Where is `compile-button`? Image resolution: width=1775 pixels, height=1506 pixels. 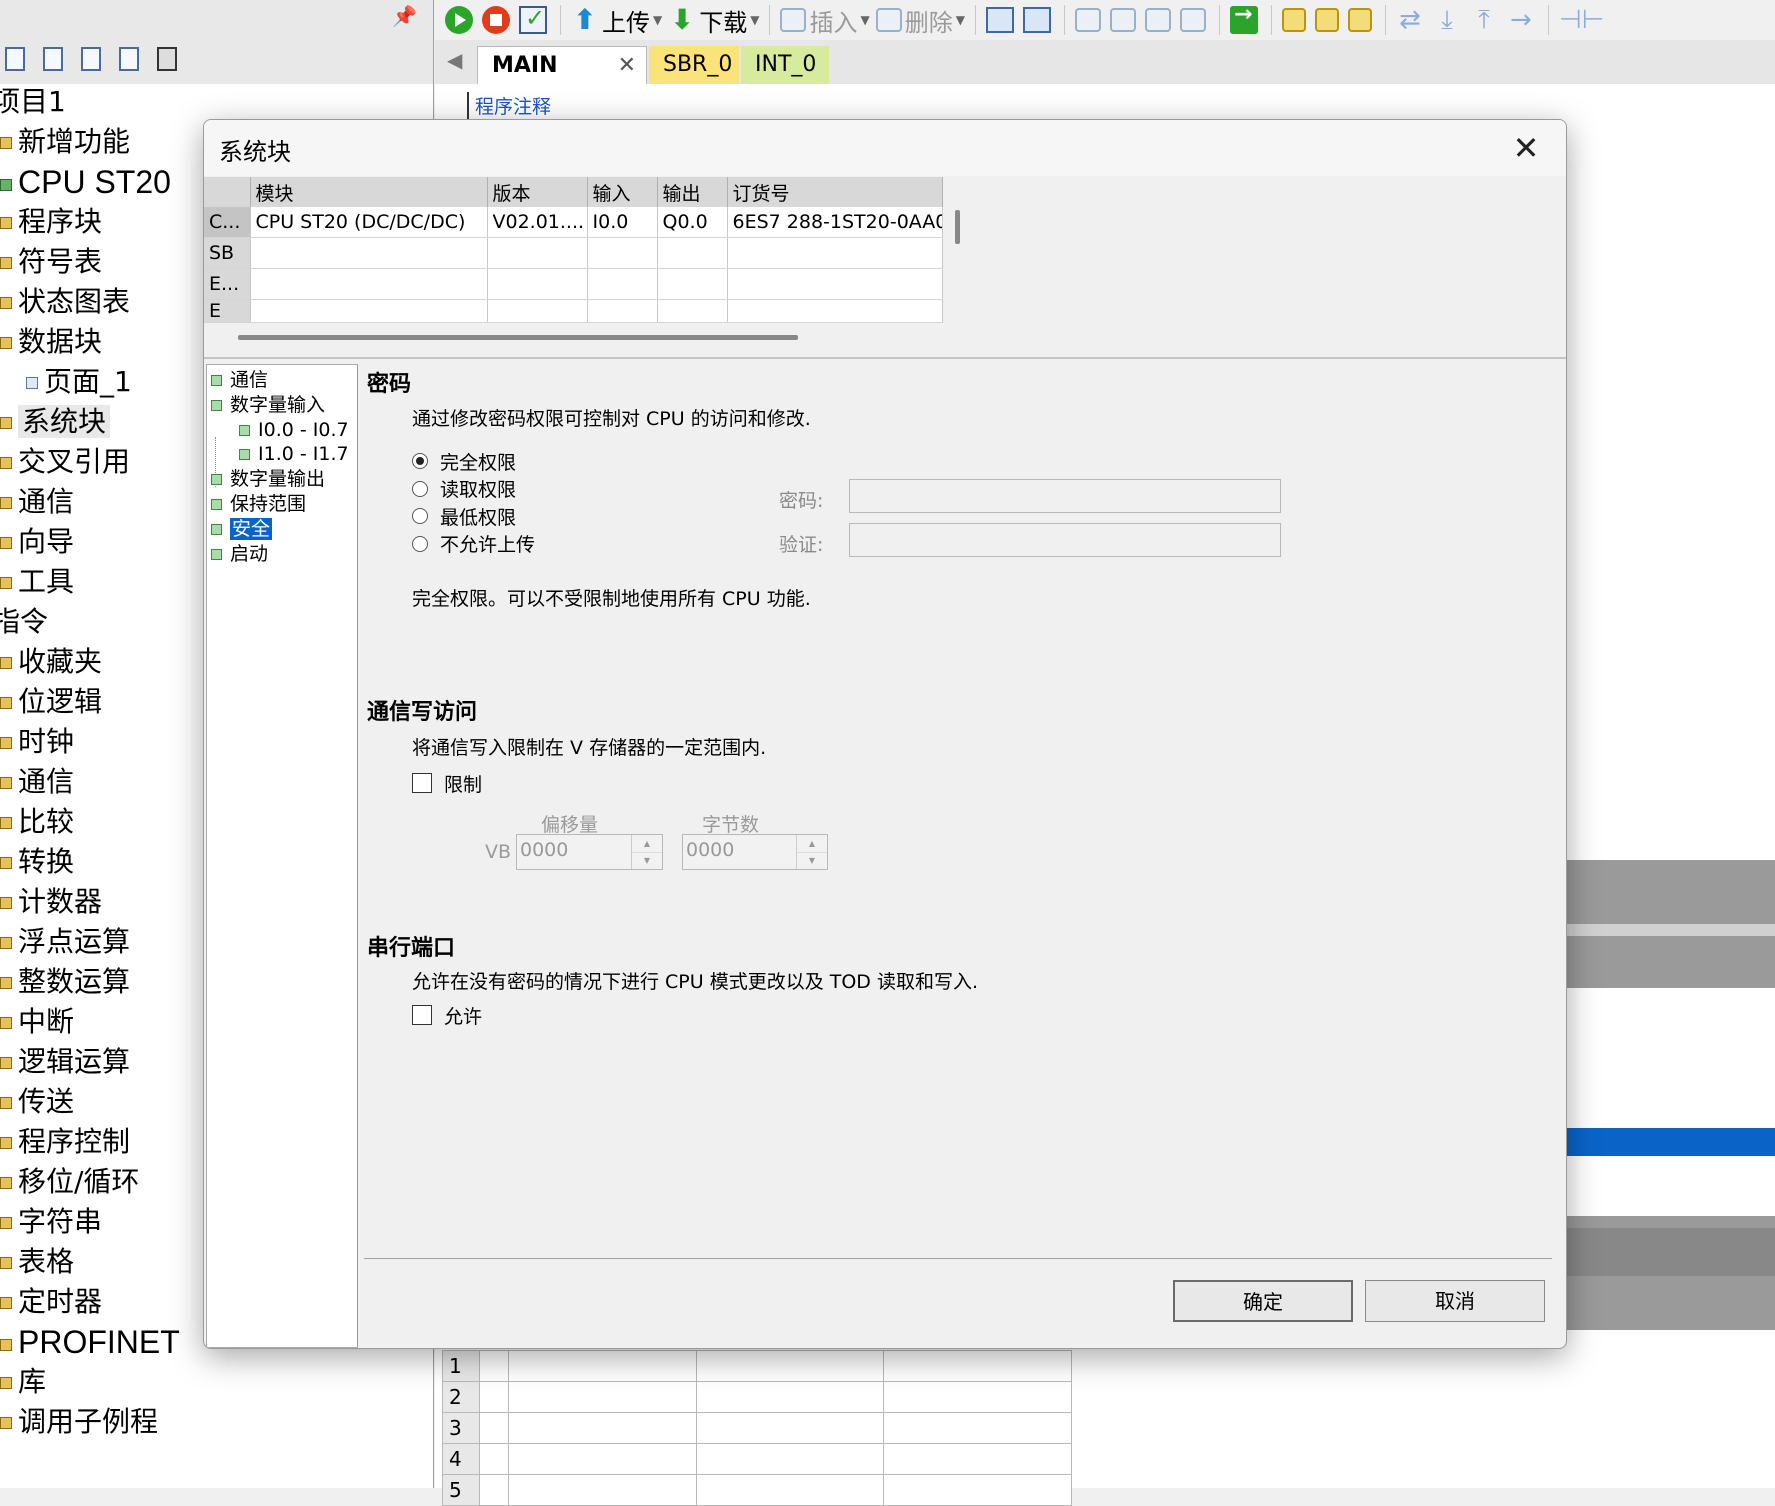 compile-button is located at coordinates (534, 20).